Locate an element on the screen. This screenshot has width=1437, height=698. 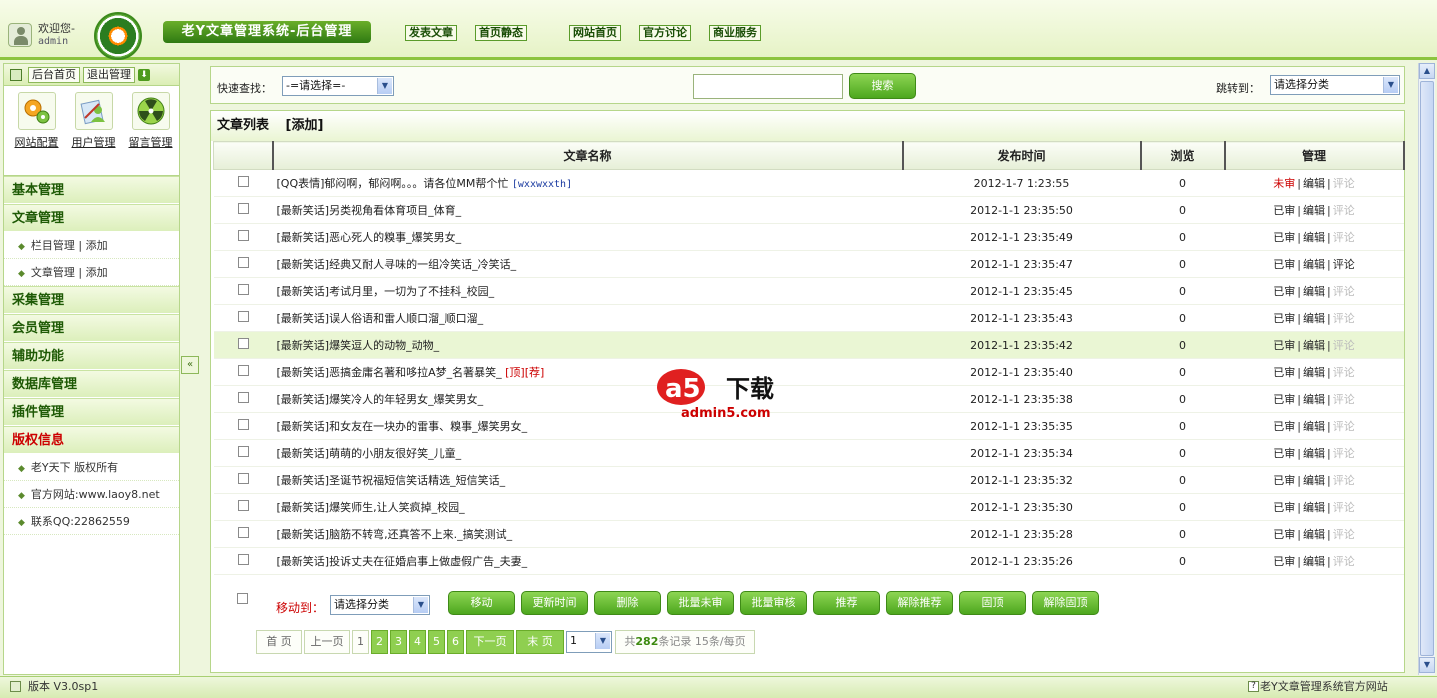
article-title-link: [最新笑话]误人俗语和雷人顺口溜_顺口溜_ is located at coordinates (380, 318).